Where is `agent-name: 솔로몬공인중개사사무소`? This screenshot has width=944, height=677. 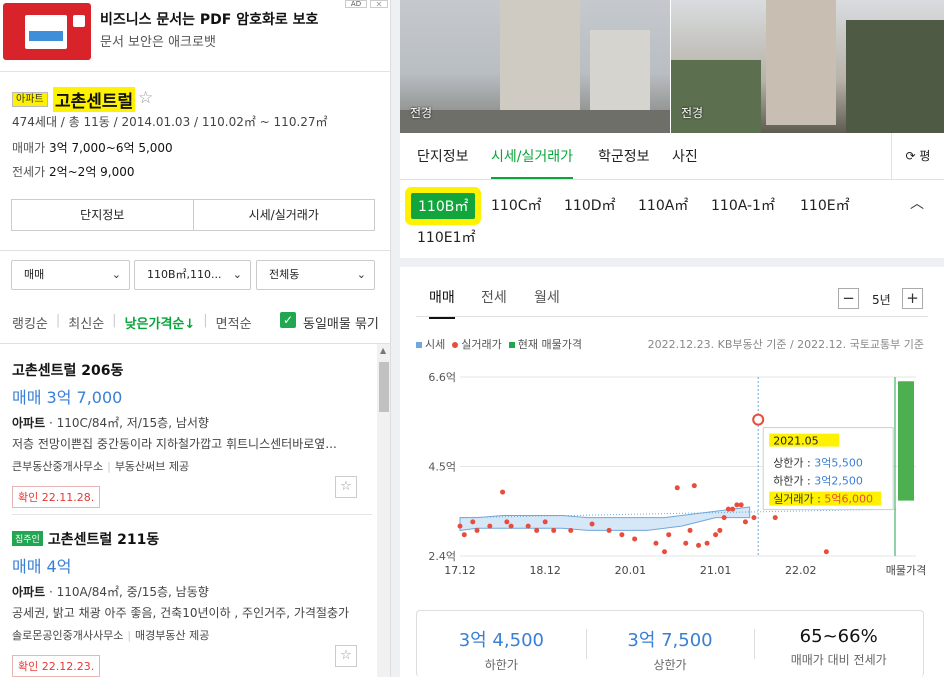 agent-name: 솔로몬공인중개사사무소 is located at coordinates (67, 635).